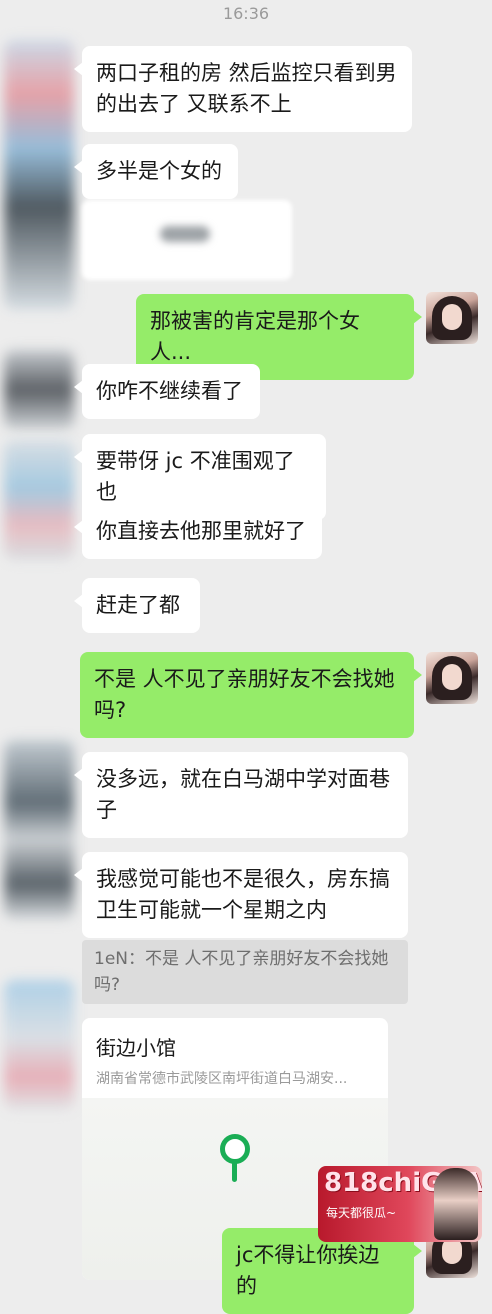 The image size is (492, 1314). I want to click on quoted-message: 1eN：不是 人不见了亲朋好友不会找她 吗?, so click(245, 972).